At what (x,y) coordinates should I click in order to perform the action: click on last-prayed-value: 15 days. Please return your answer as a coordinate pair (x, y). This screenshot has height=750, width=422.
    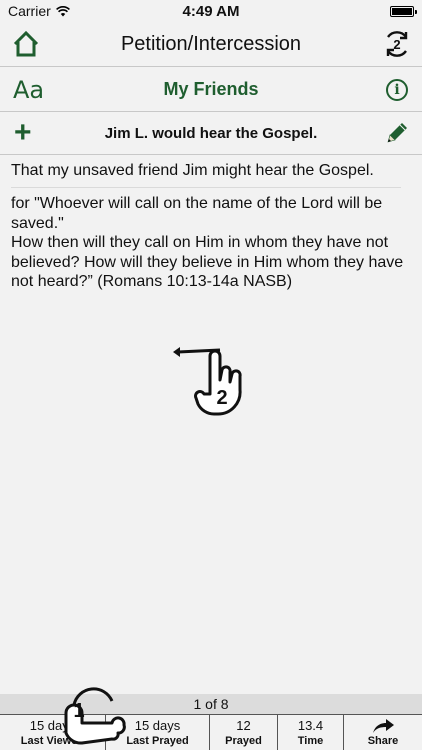
    Looking at the image, I should click on (157, 725).